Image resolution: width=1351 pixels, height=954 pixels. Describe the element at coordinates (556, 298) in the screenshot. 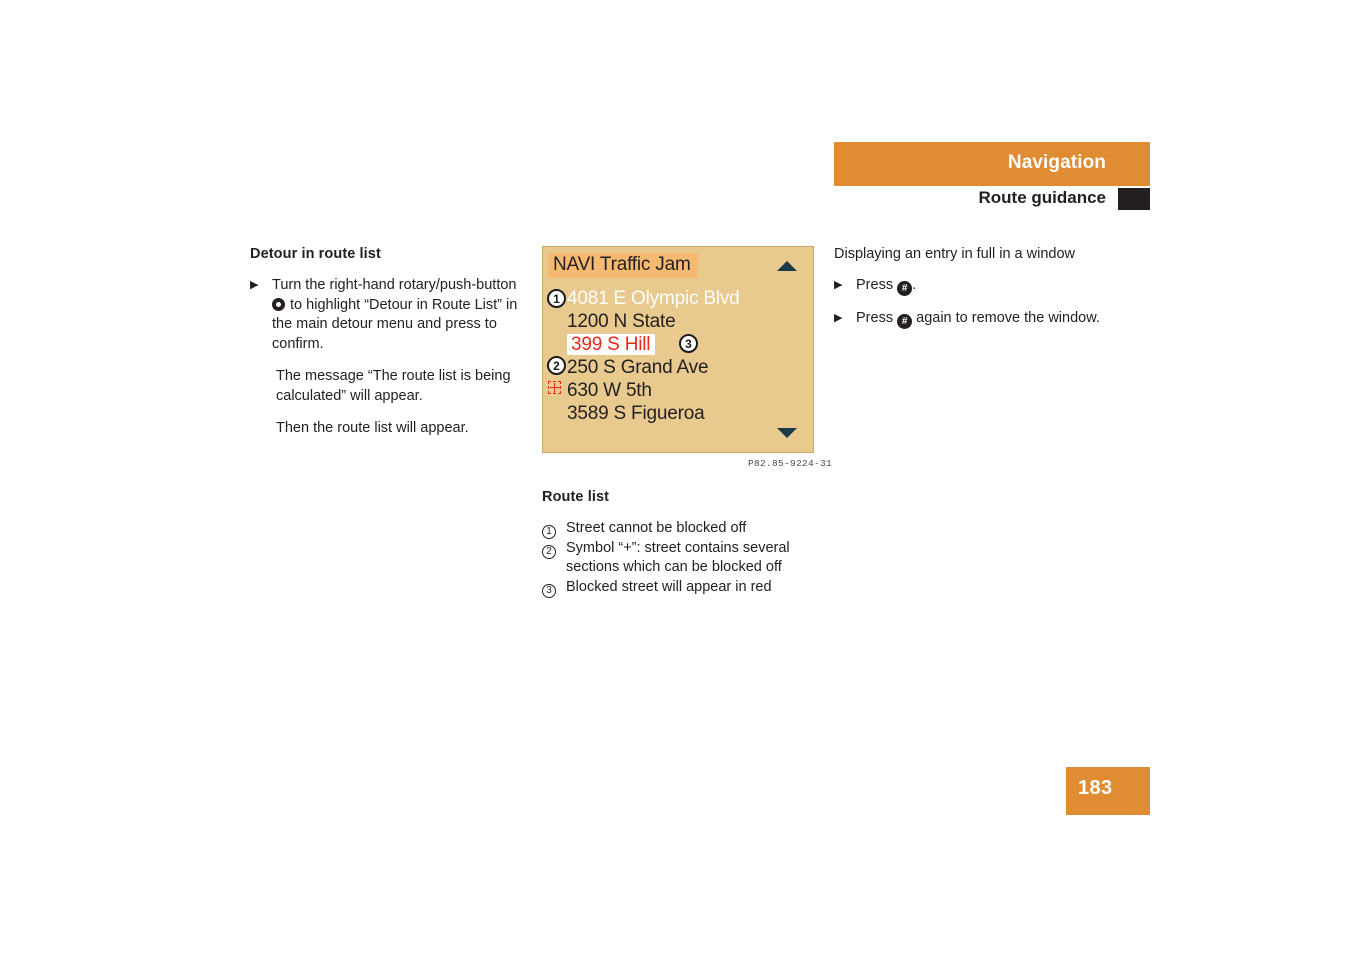

I see `callout-marker-1: 1` at that location.